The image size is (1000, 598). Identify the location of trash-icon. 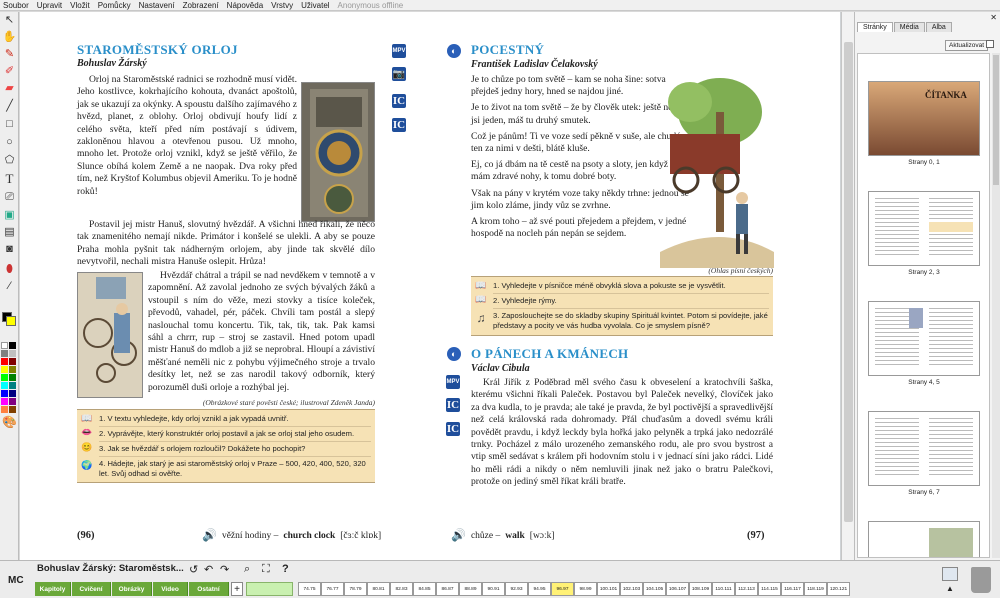
(981, 580).